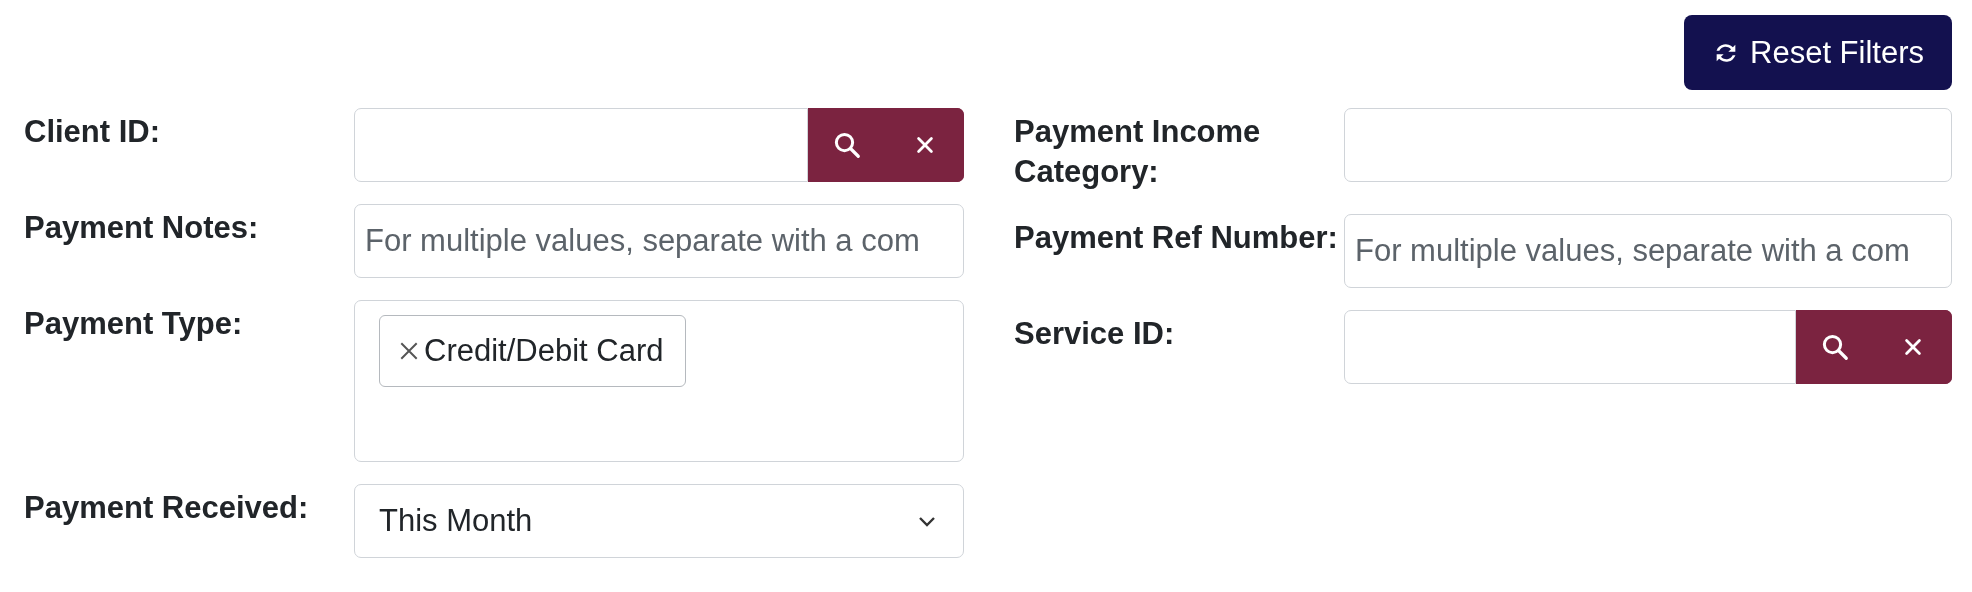  I want to click on field-label: Service ID:, so click(1095, 334).